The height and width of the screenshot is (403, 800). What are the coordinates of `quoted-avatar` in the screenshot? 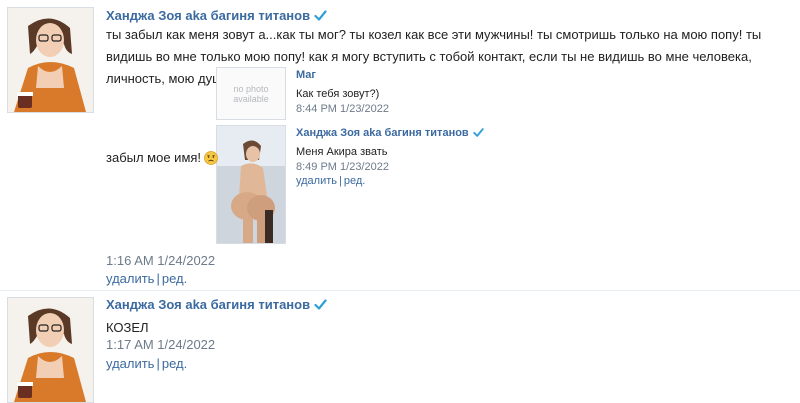 It's located at (251, 184).